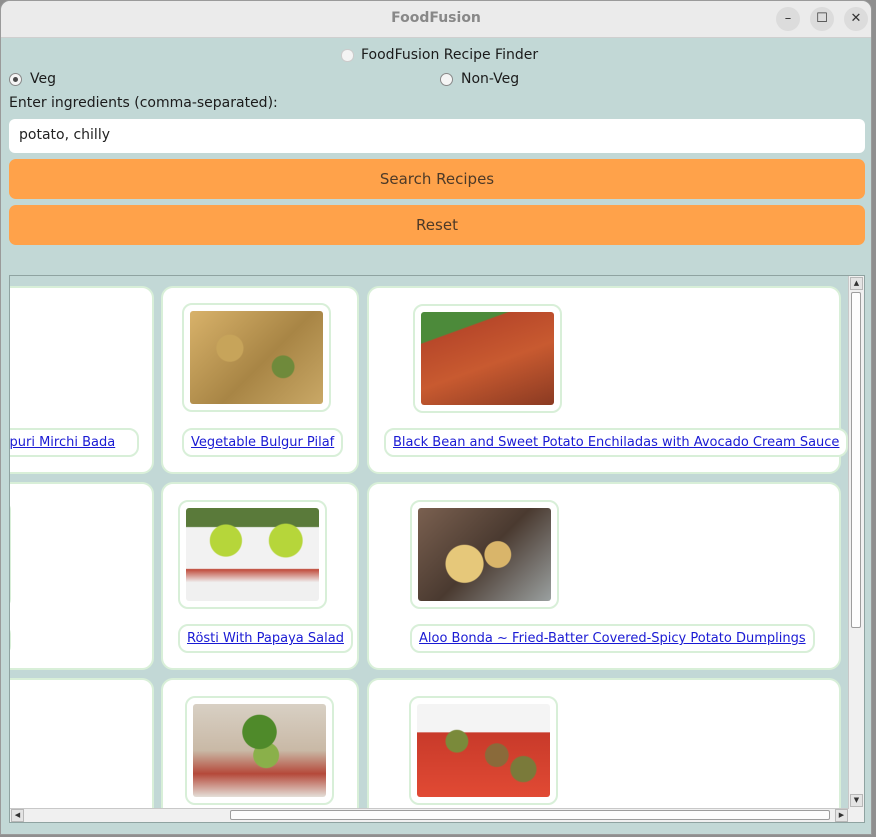 The width and height of the screenshot is (876, 837). I want to click on veg-radio: Veg, so click(32, 79).